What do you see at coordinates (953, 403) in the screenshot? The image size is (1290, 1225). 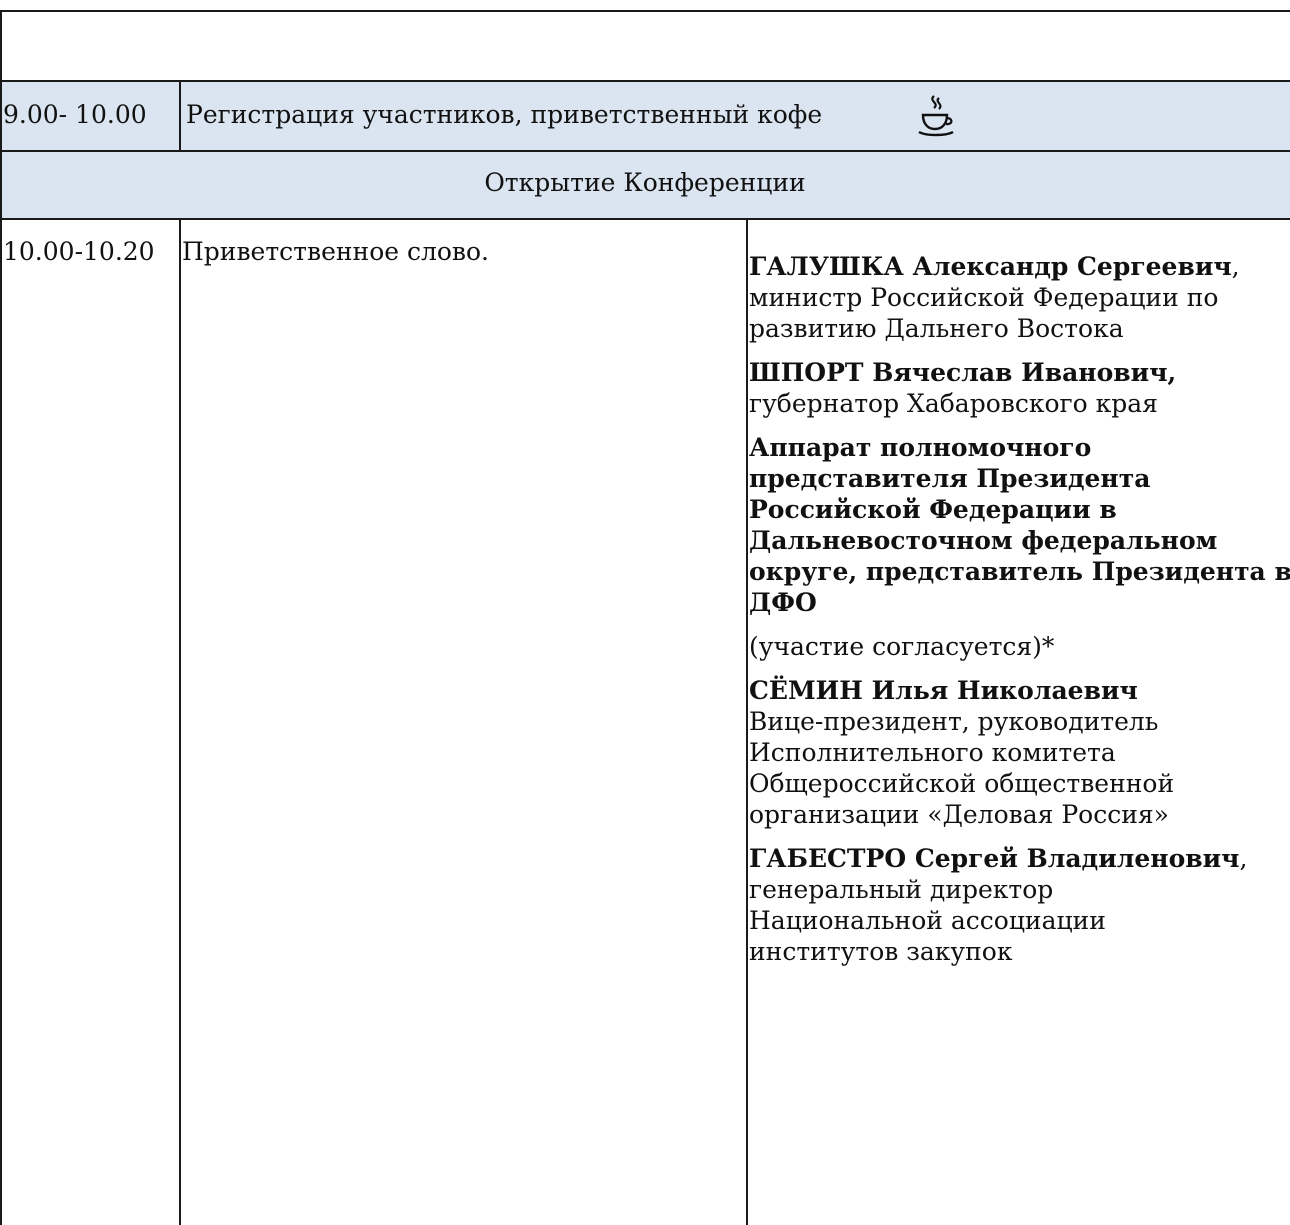 I see `speaker-role: губернатор Хабаровского края` at bounding box center [953, 403].